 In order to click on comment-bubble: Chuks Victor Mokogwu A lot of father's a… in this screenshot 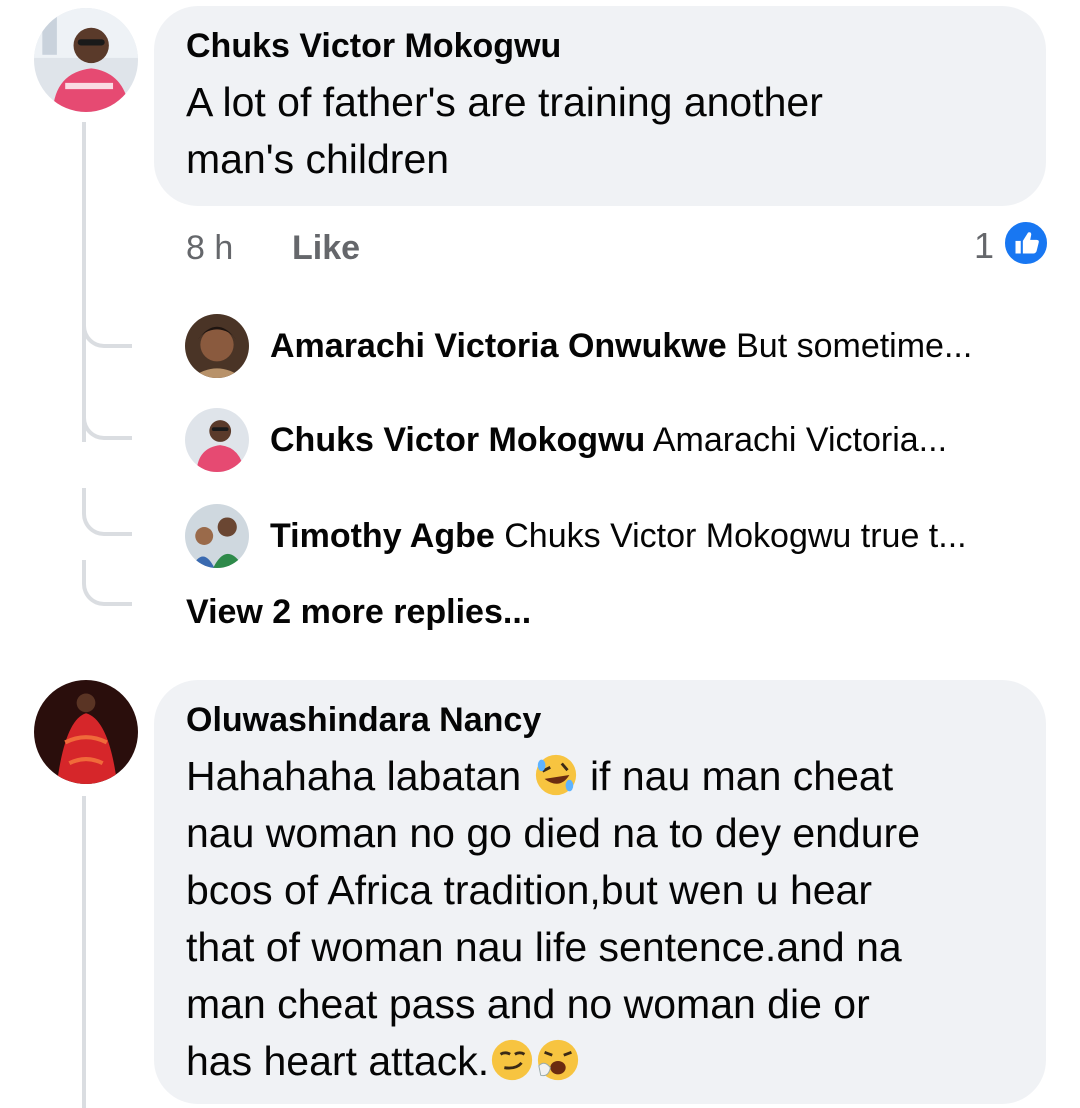, I will do `click(600, 106)`.